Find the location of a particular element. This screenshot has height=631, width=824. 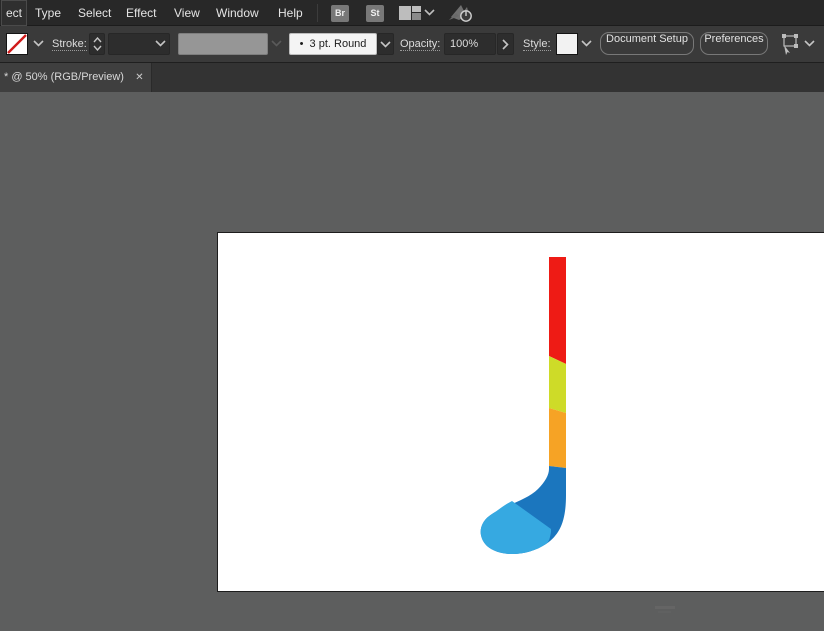

menu-divider is located at coordinates (317, 13).